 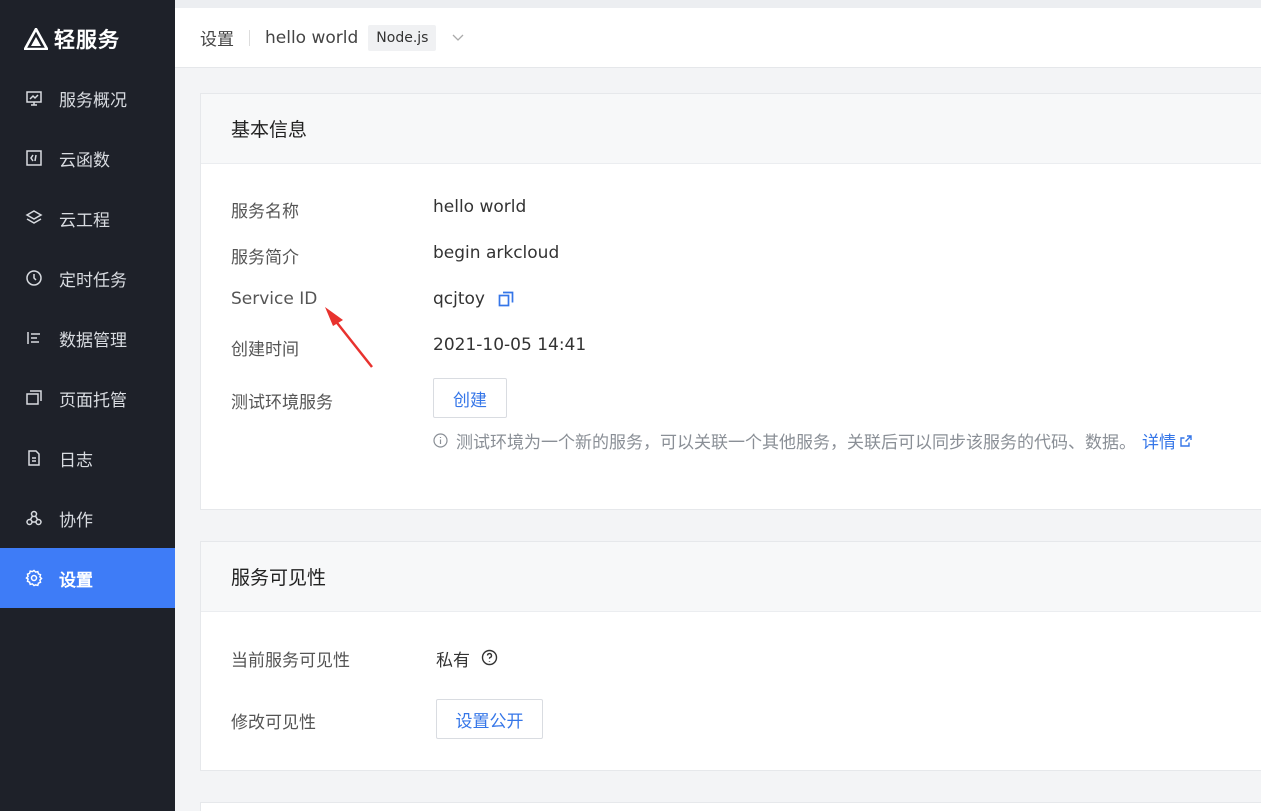 What do you see at coordinates (34, 278) in the screenshot?
I see `clock-icon` at bounding box center [34, 278].